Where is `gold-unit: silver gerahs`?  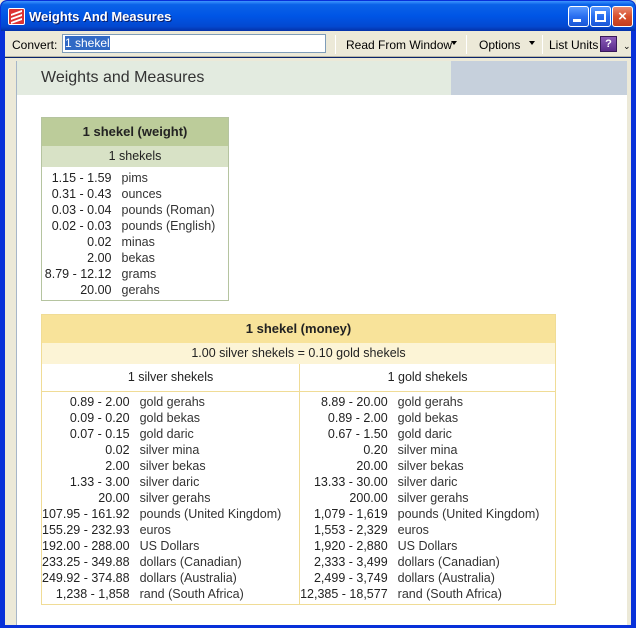
gold-unit: silver gerahs is located at coordinates (433, 498).